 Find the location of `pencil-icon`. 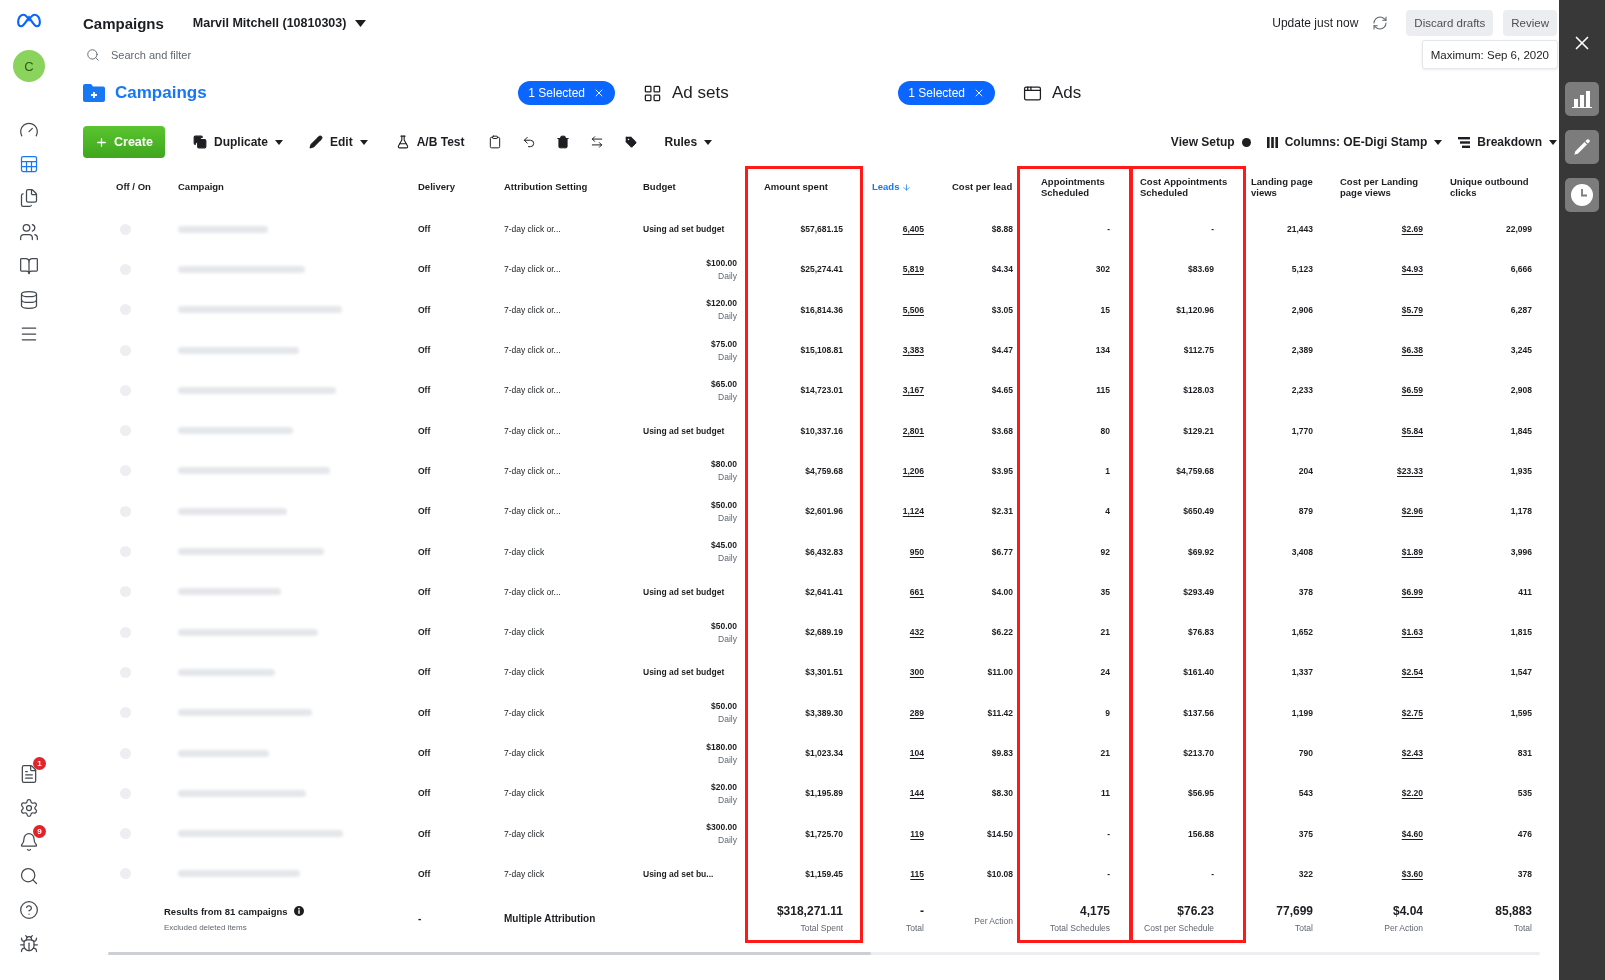

pencil-icon is located at coordinates (1582, 147).